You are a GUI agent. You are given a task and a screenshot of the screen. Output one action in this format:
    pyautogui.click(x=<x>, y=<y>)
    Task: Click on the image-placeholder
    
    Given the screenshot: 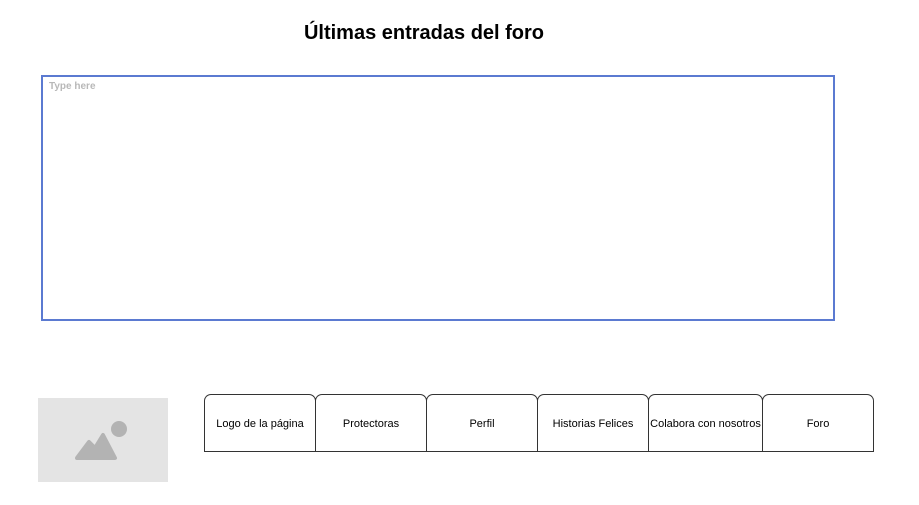 What is the action you would take?
    pyautogui.click(x=103, y=440)
    